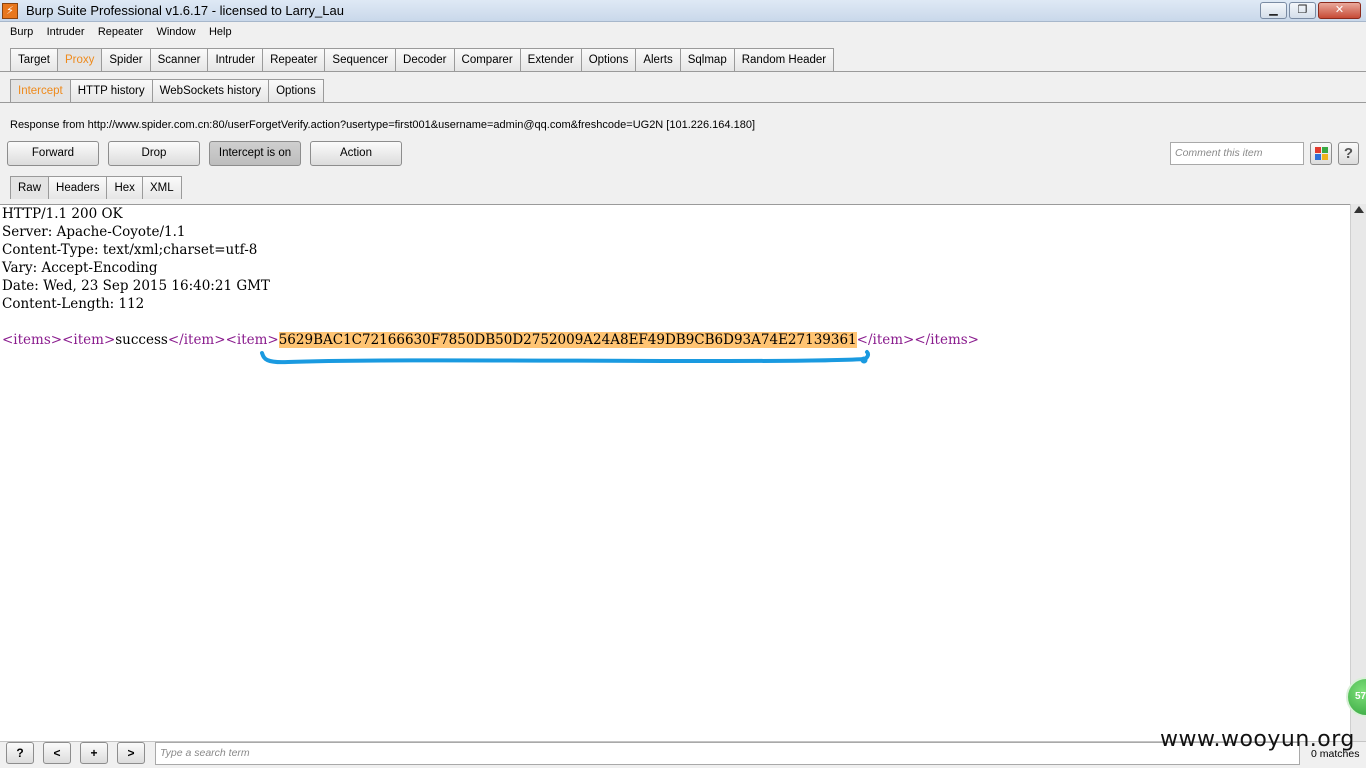 This screenshot has height=768, width=1366. What do you see at coordinates (565, 357) in the screenshot?
I see `annotation-underline` at bounding box center [565, 357].